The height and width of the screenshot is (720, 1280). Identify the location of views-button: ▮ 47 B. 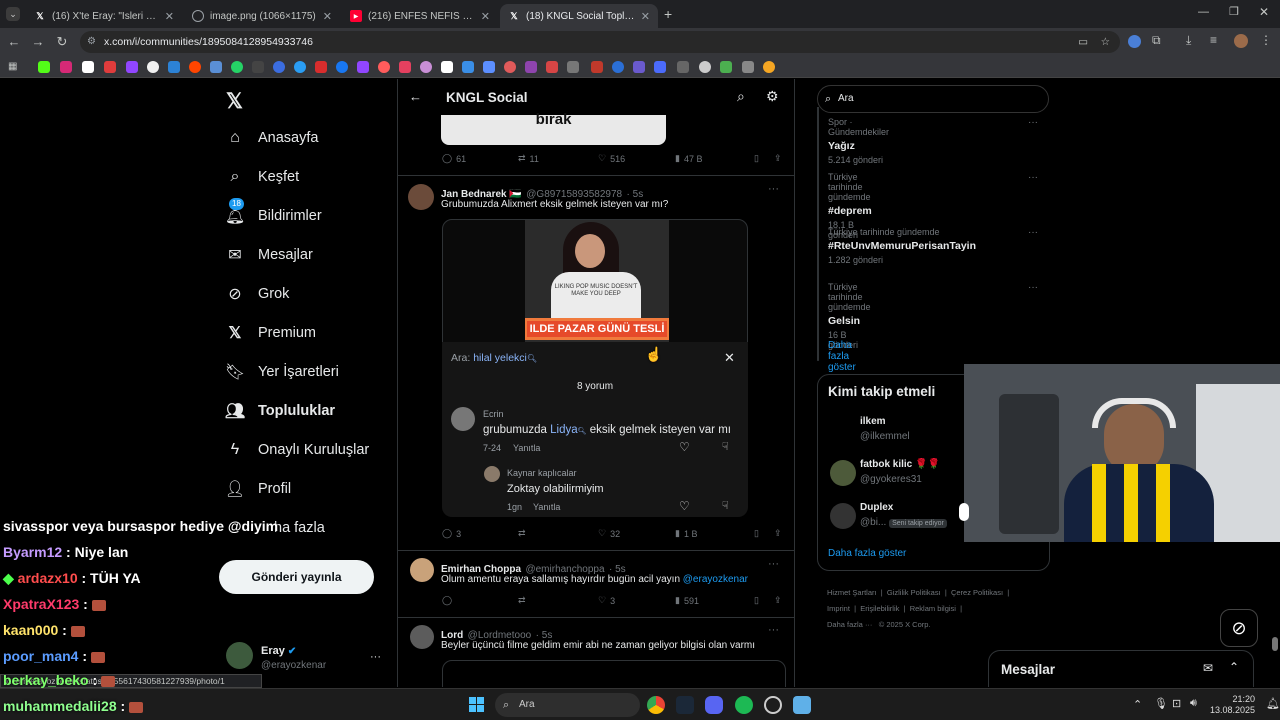
(688, 158).